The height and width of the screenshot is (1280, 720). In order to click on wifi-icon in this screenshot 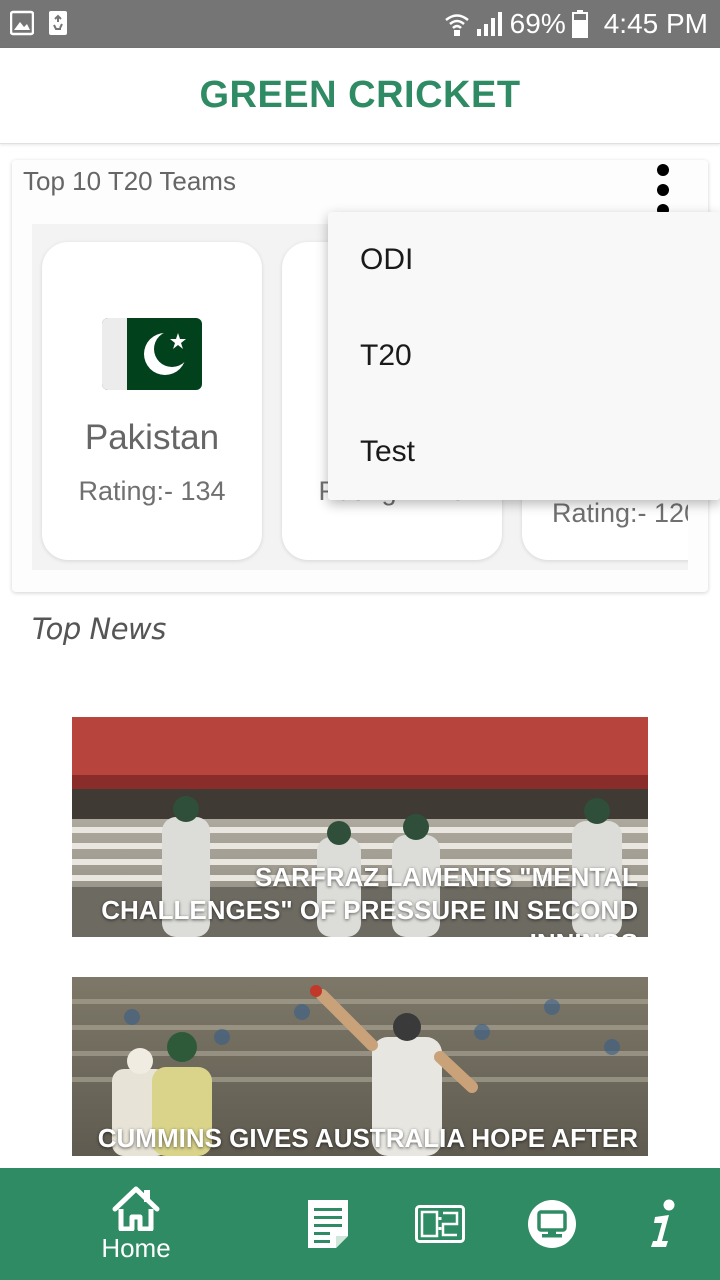, I will do `click(456, 25)`.